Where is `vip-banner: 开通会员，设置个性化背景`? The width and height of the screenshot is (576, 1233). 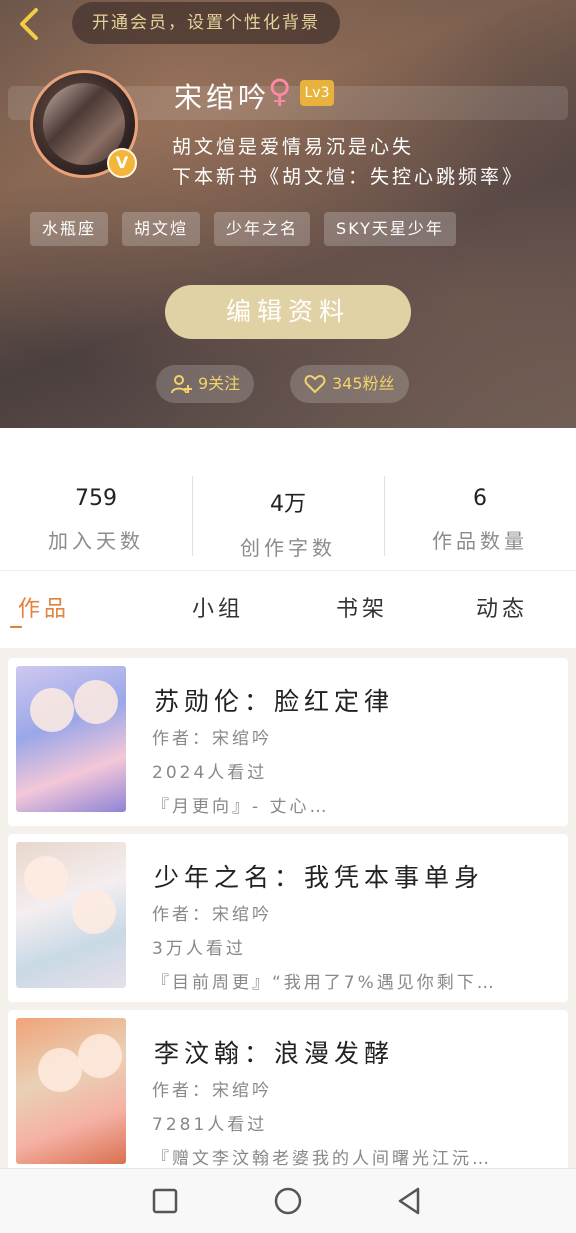
vip-banner: 开通会员，设置个性化背景 is located at coordinates (206, 23).